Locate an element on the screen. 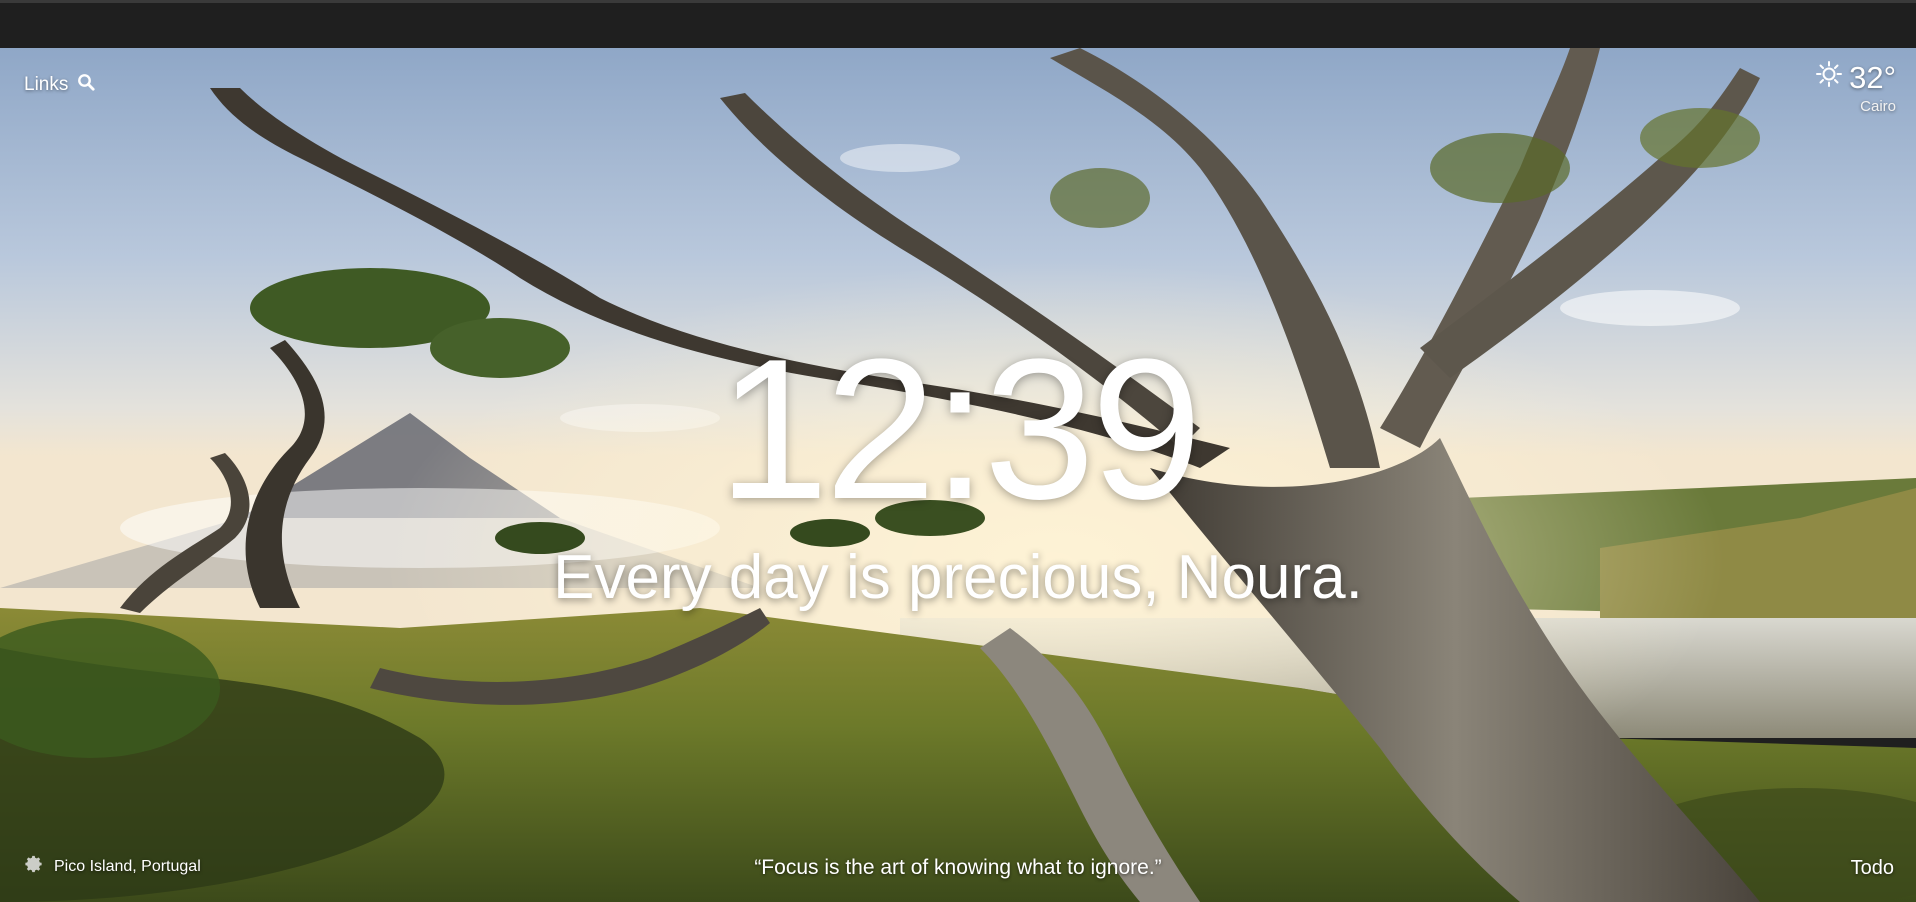 Image resolution: width=1916 pixels, height=902 pixels. photo-info: Pico Island, Portugal is located at coordinates (111, 866).